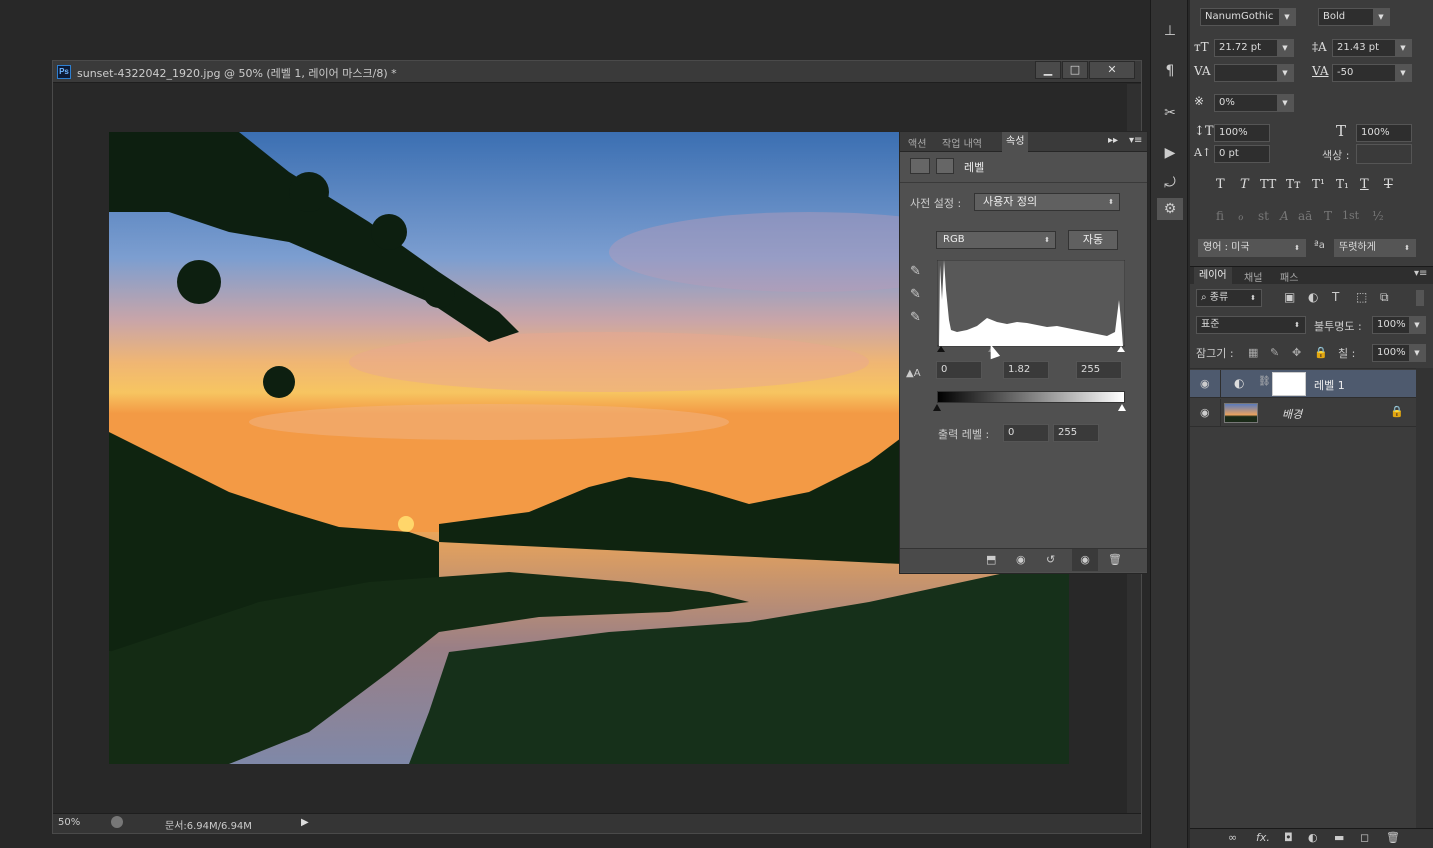 This screenshot has width=1433, height=848. Describe the element at coordinates (1220, 216) in the screenshot. I see `ligature-icon: fi` at that location.